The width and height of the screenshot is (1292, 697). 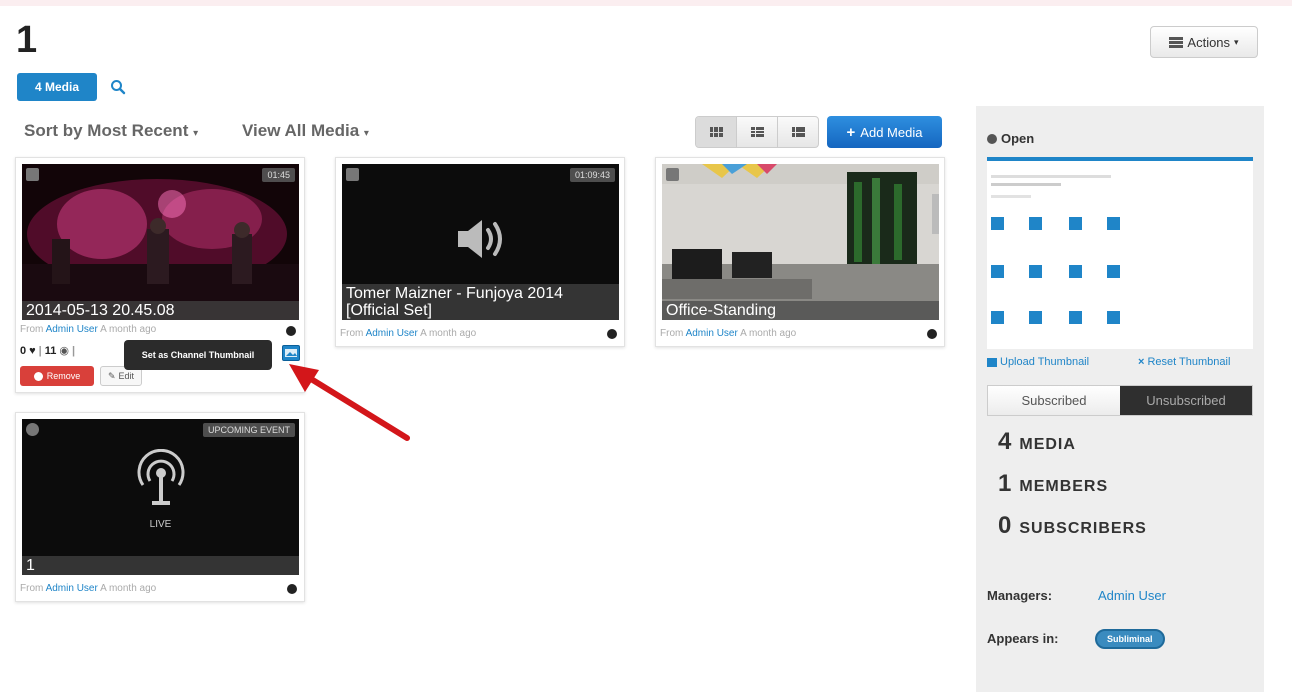 What do you see at coordinates (480, 239) in the screenshot?
I see `speaker-icon` at bounding box center [480, 239].